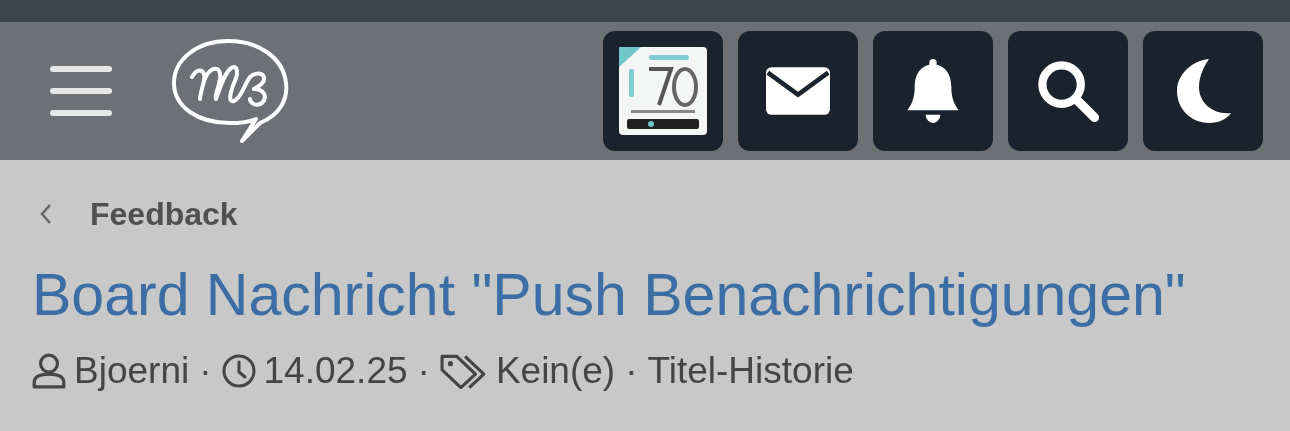  What do you see at coordinates (463, 371) in the screenshot?
I see `tags-icon` at bounding box center [463, 371].